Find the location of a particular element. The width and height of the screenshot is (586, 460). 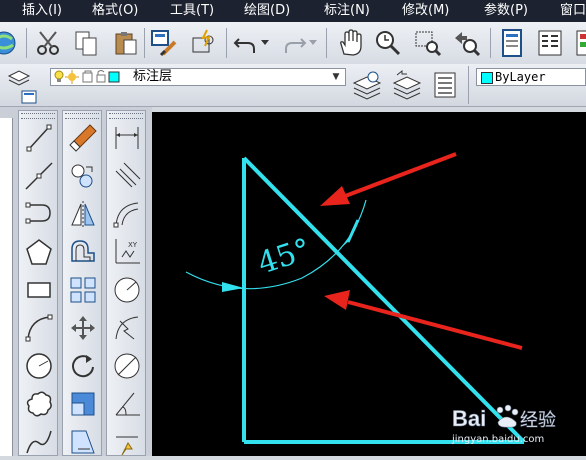

linear-dimension-icon is located at coordinates (127, 138).